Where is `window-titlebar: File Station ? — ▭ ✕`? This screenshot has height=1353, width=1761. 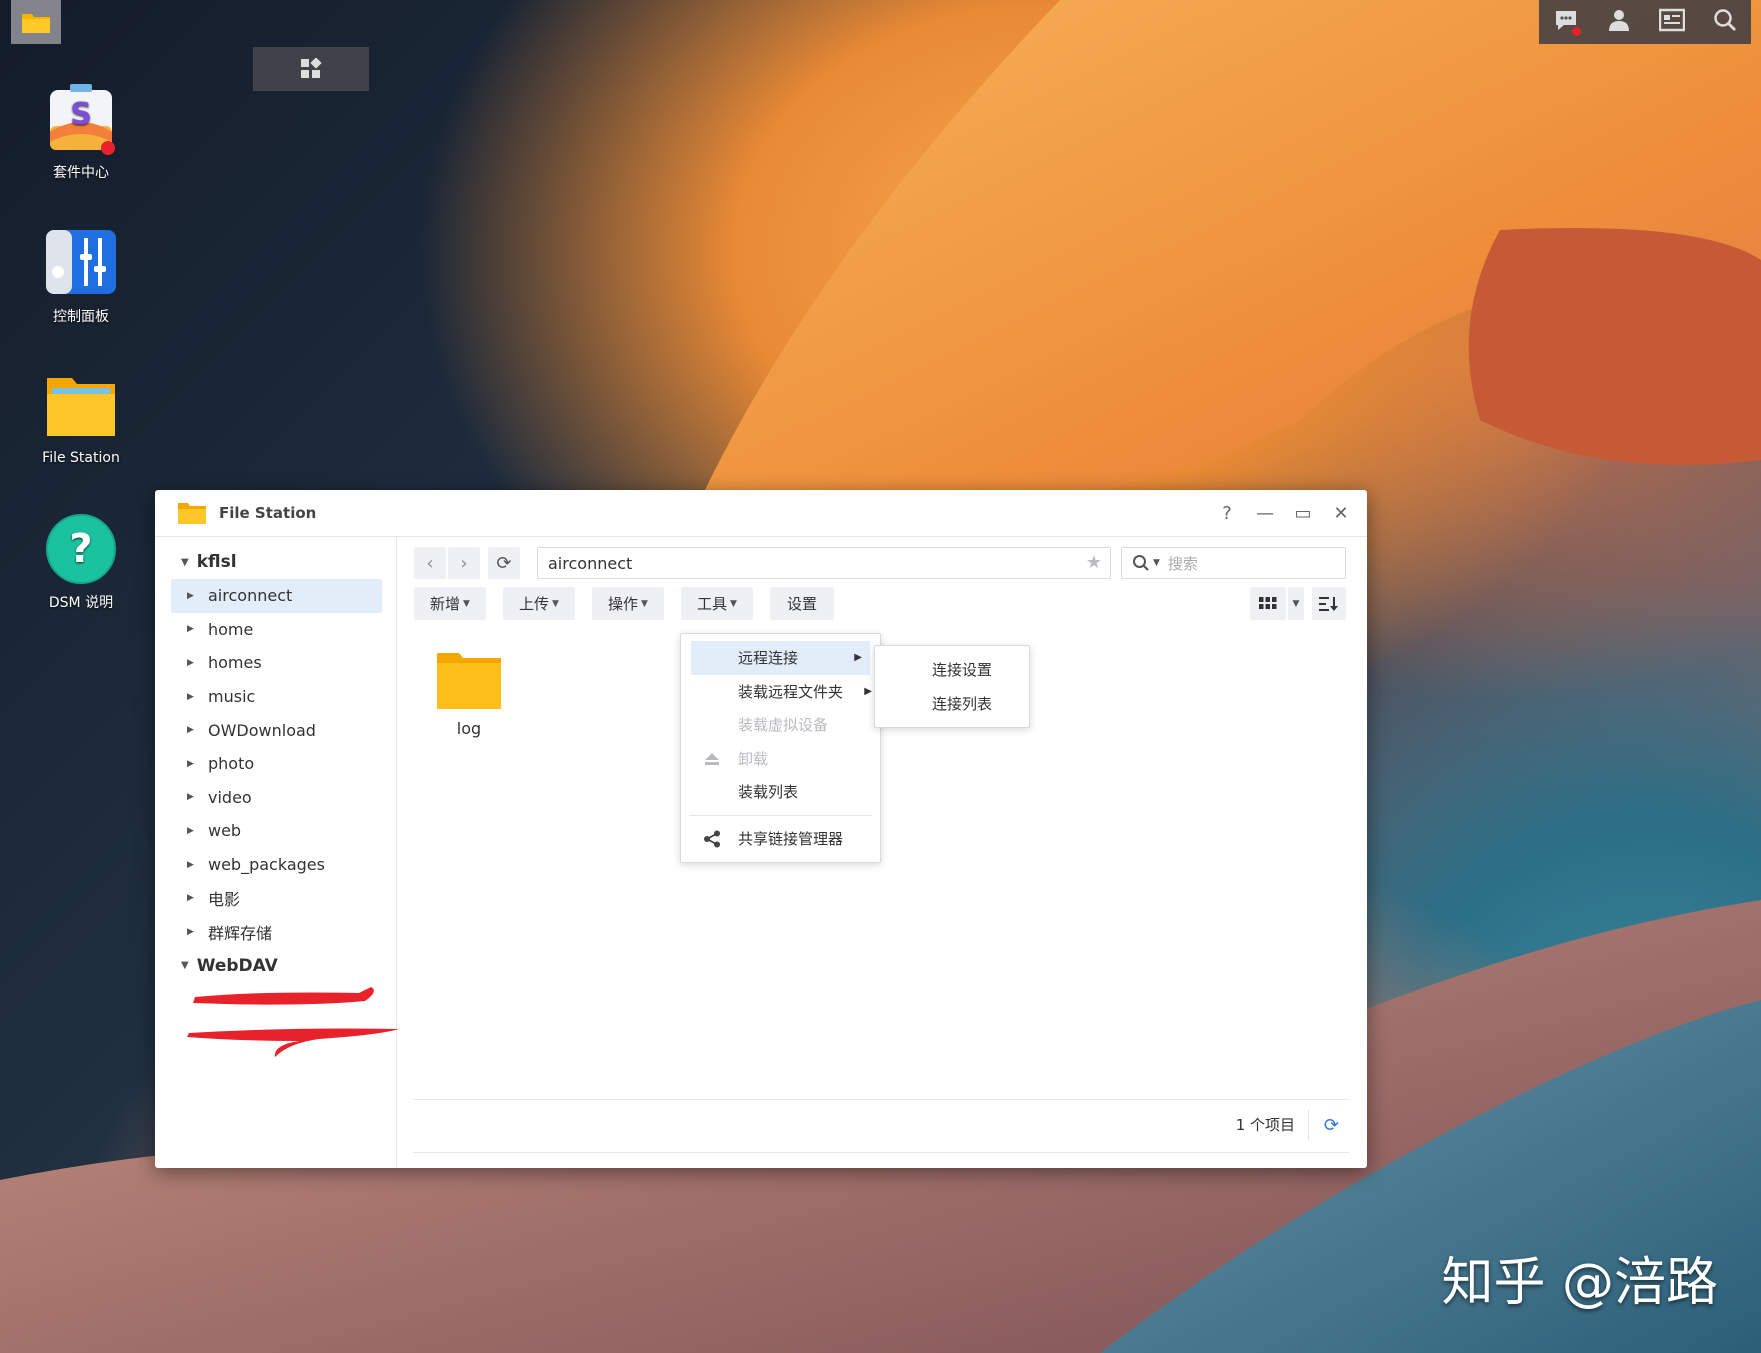
window-titlebar: File Station ? — ▭ ✕ is located at coordinates (761, 513).